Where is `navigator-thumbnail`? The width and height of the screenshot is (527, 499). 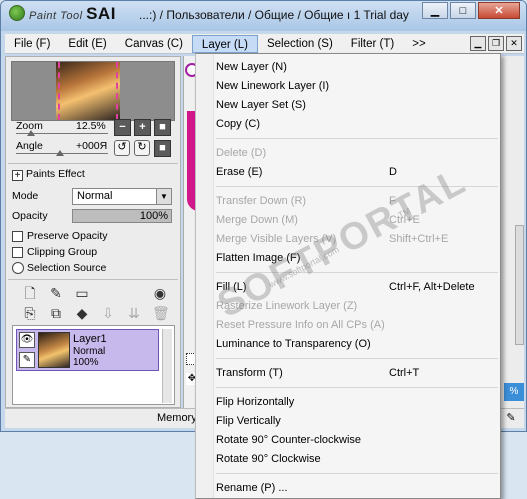
navigator-thumbnail is located at coordinates (88, 91).